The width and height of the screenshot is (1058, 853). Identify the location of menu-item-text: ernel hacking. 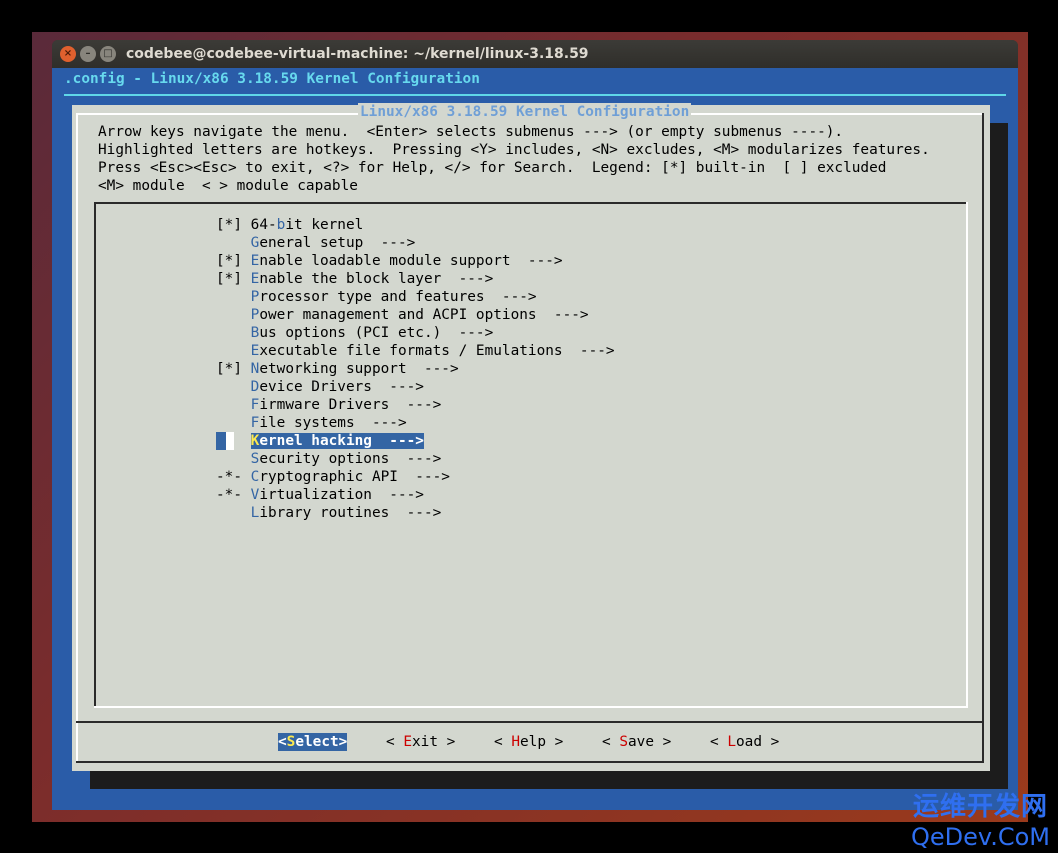
(315, 441).